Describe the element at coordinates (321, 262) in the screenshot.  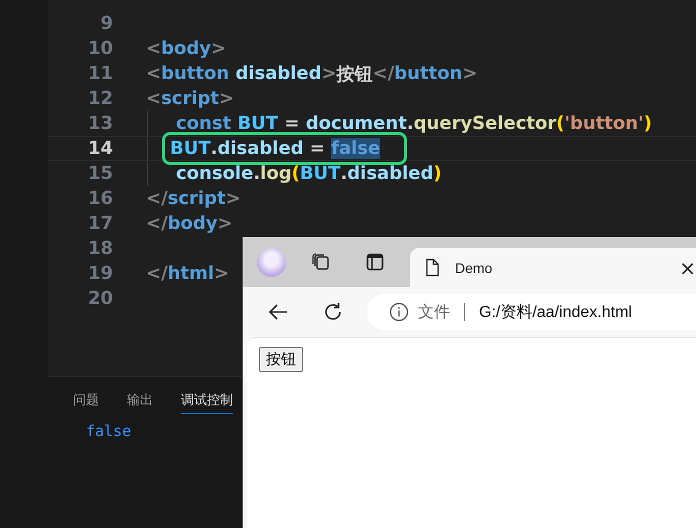
I see `workspaces-icon` at that location.